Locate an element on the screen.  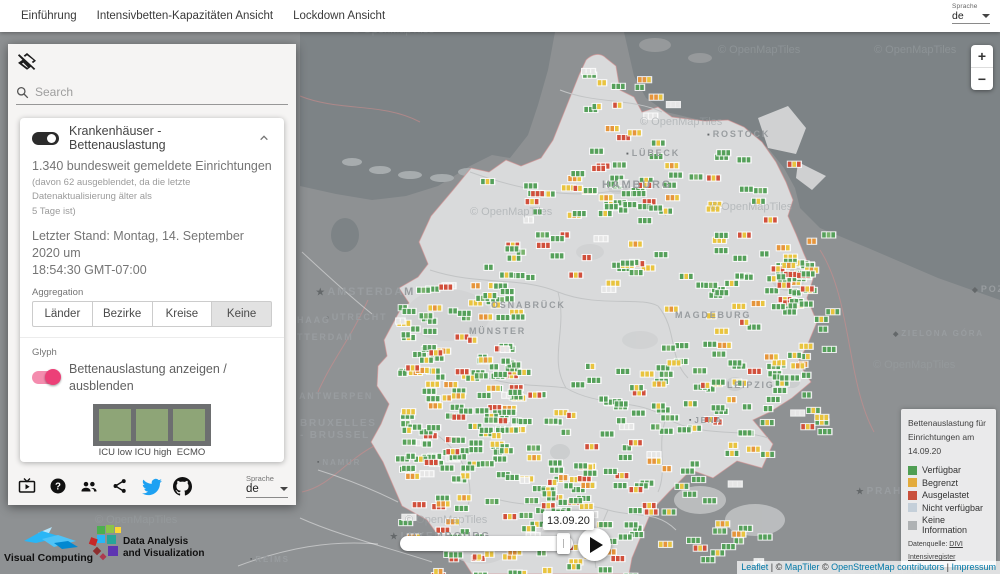
nav-tab-einführung: Einführung is located at coordinates (49, 16).